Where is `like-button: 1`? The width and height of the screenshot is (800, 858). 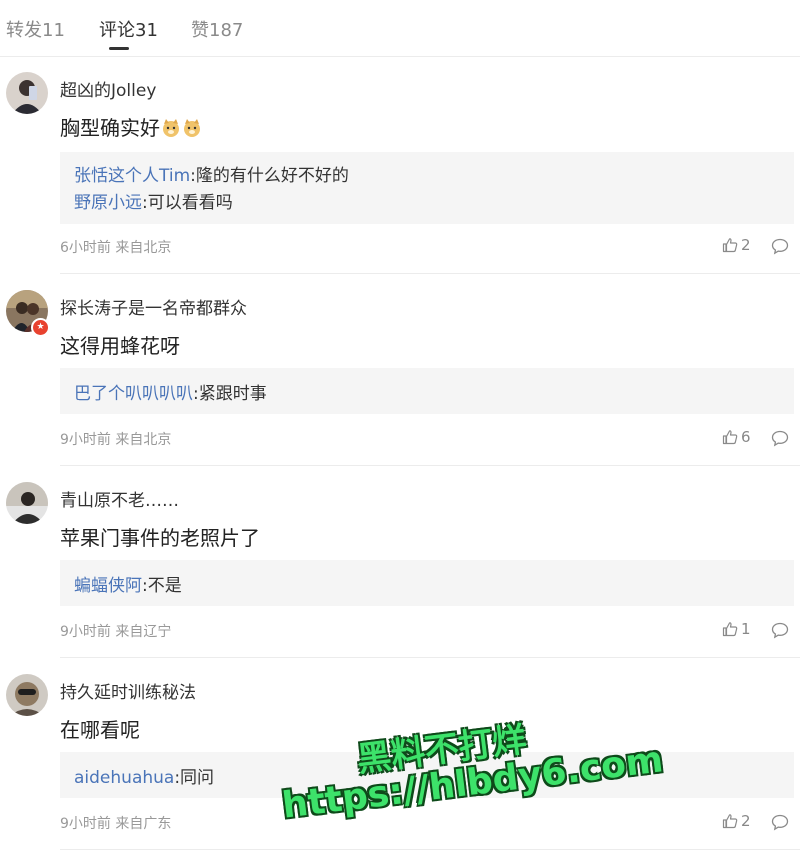
like-button: 1 is located at coordinates (736, 629).